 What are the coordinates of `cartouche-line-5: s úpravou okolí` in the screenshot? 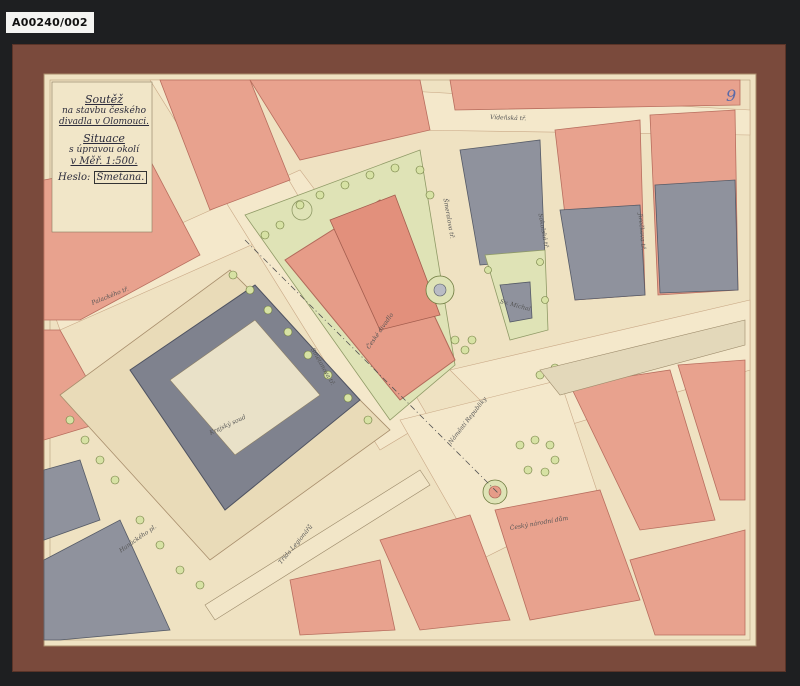 It's located at (104, 150).